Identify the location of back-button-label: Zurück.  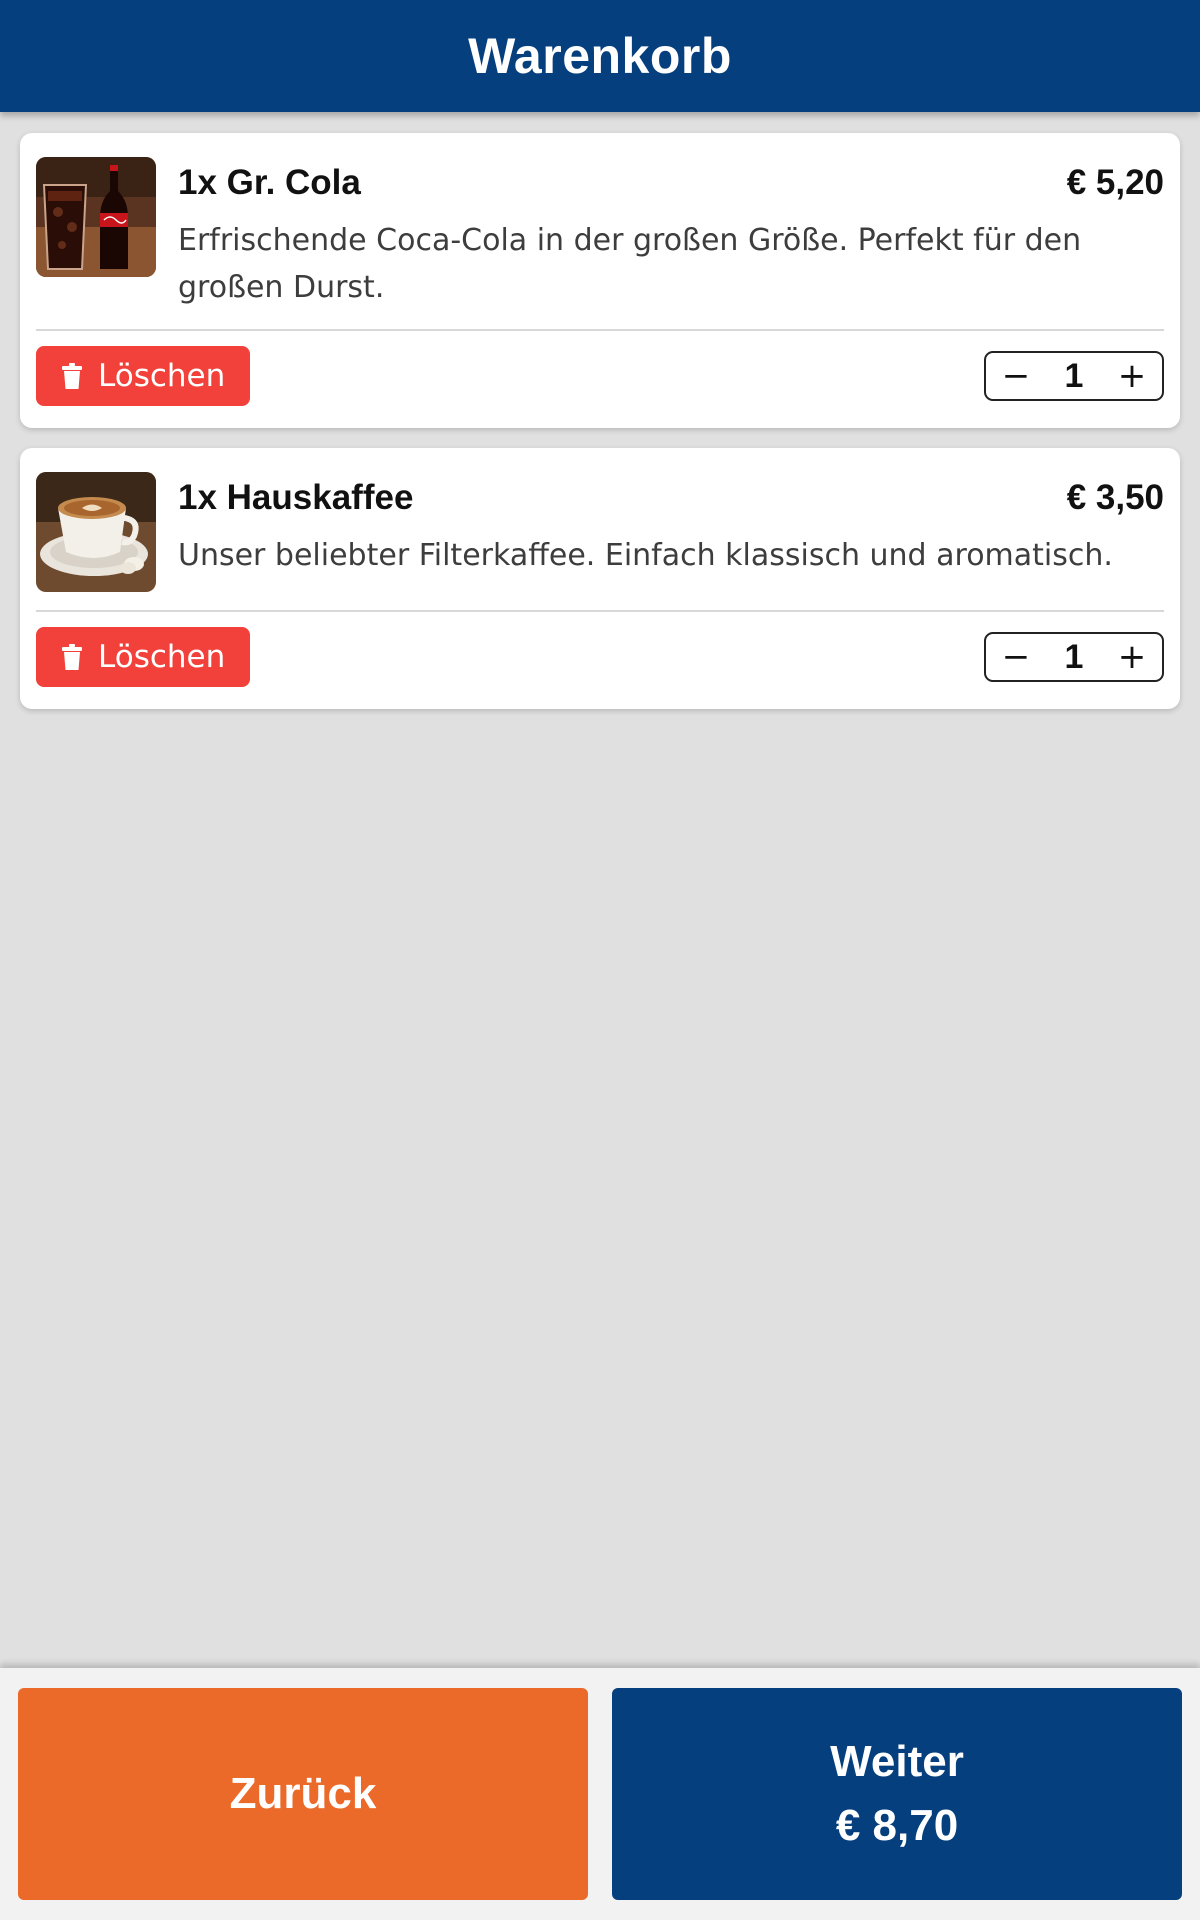
(303, 1793).